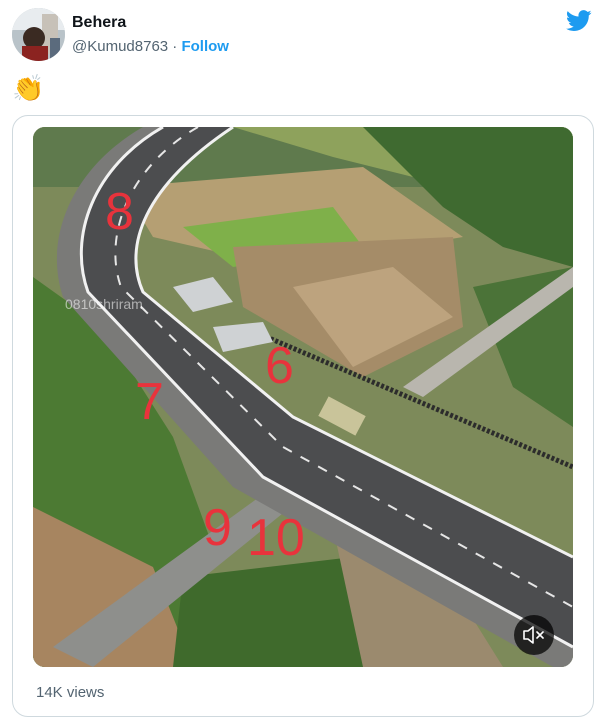 This screenshot has height=717, width=603. What do you see at coordinates (104, 304) in the screenshot?
I see `watermark-text: 0810shriram` at bounding box center [104, 304].